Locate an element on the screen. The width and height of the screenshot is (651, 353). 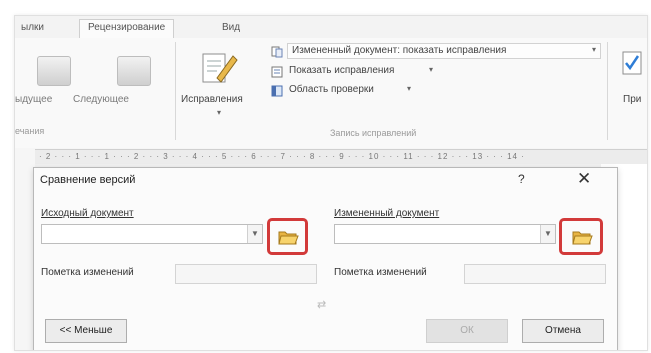
revised-label-changes-field is located at coordinates (535, 274).